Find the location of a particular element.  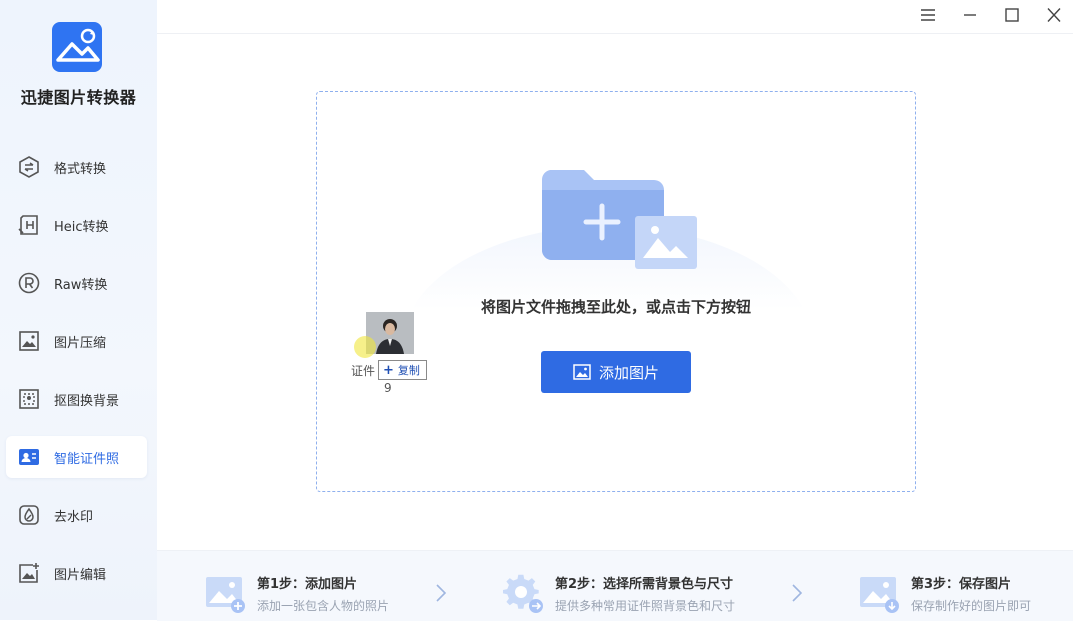

cutout-icon is located at coordinates (29, 399).